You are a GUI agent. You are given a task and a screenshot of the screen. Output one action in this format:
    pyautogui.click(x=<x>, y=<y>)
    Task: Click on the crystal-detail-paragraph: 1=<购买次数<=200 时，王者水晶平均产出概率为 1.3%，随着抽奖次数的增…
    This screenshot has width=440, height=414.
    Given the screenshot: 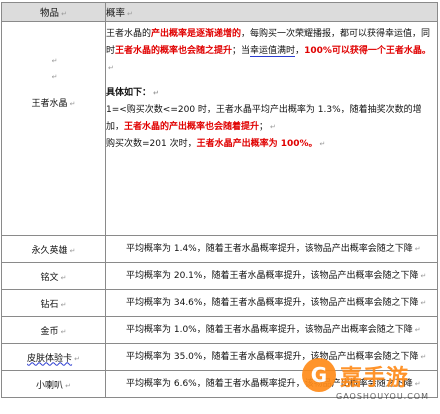 What is the action you would take?
    pyautogui.click(x=271, y=119)
    